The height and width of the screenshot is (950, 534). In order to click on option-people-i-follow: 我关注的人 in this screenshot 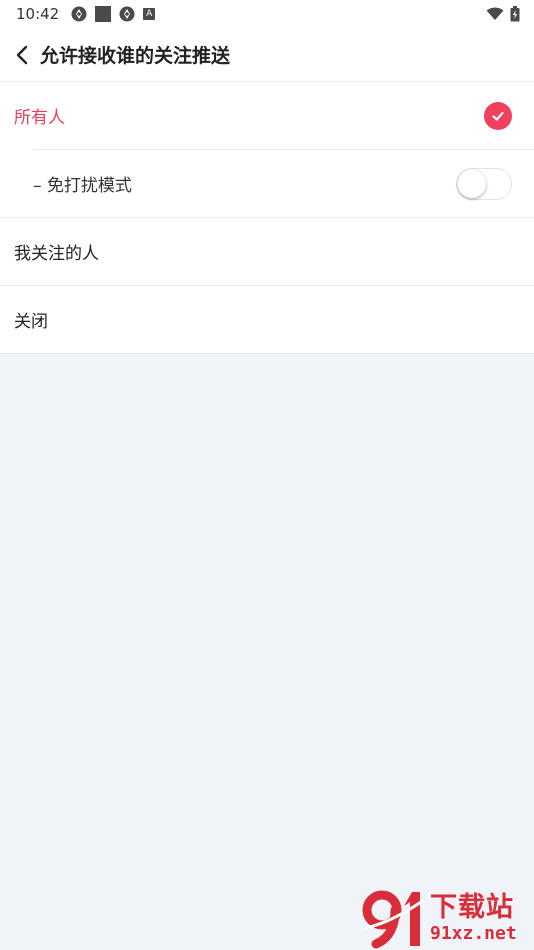, I will do `click(267, 251)`.